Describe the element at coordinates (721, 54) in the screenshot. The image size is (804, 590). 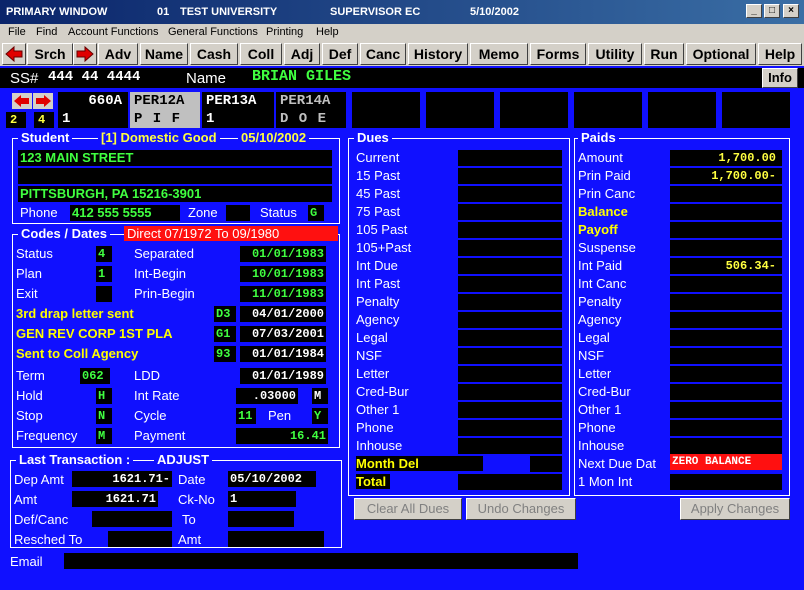
I see `optional-button: Optional` at that location.